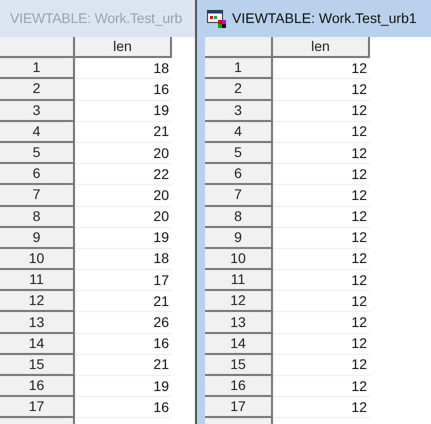 This screenshot has width=431, height=424. I want to click on corner-cell, so click(239, 47).